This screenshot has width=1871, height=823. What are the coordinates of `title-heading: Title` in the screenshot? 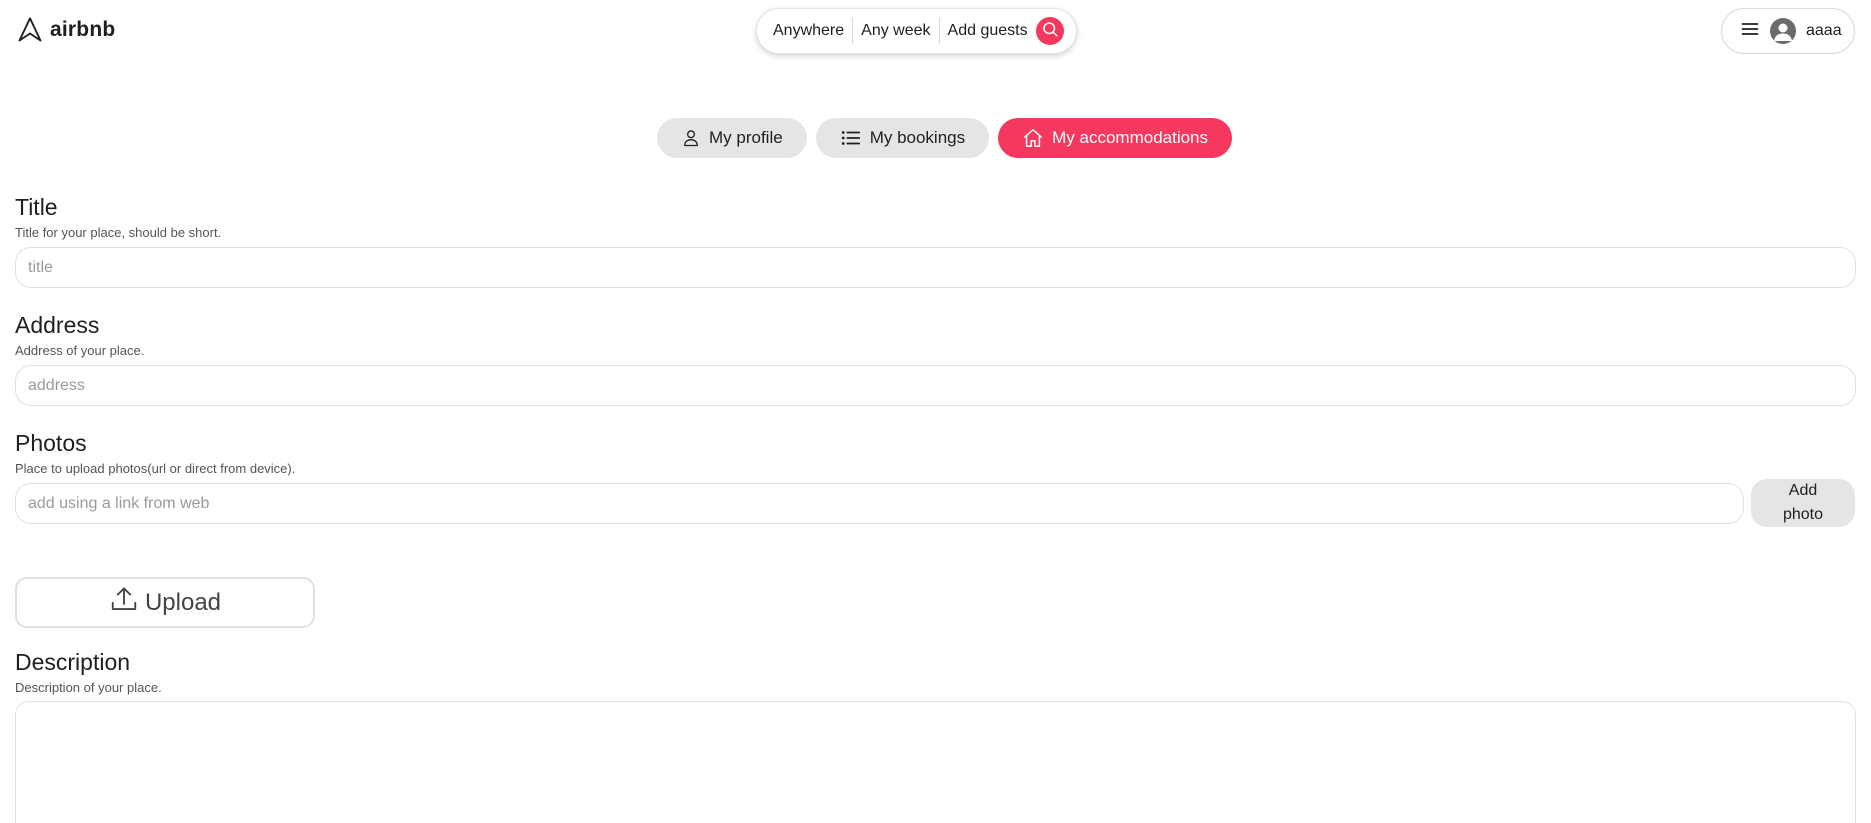 It's located at (36, 207).